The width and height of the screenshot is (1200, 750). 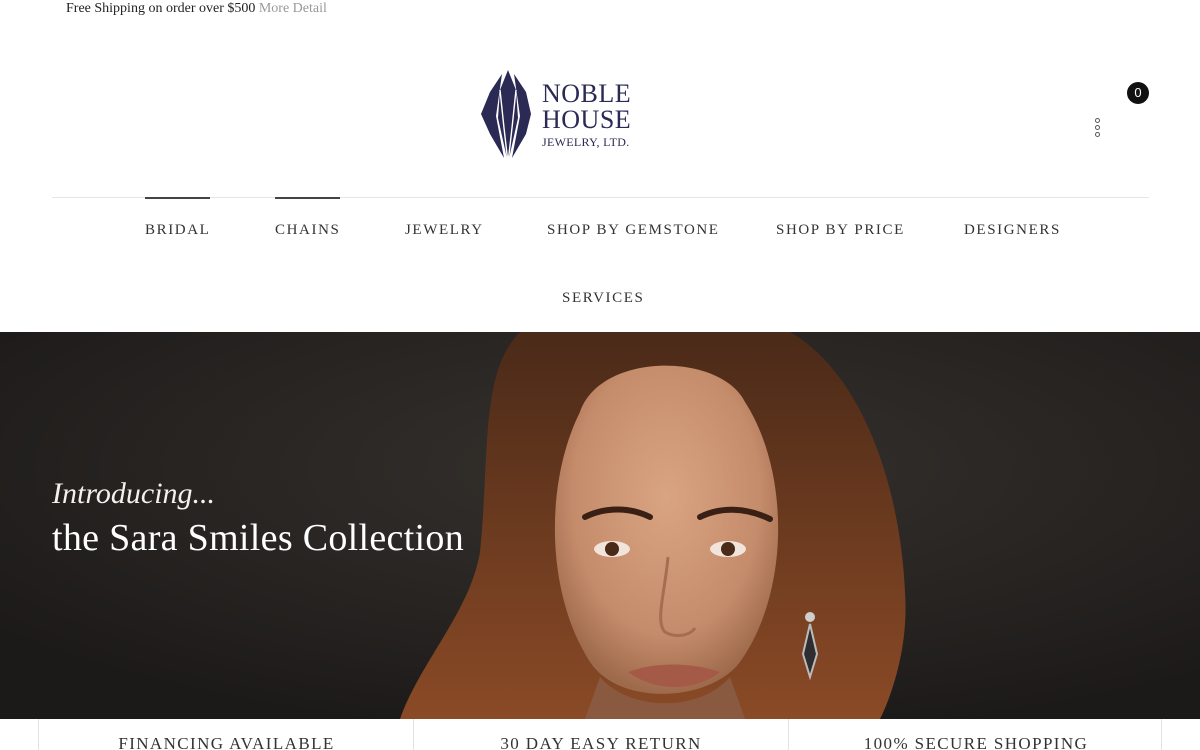 I want to click on nav-item-jewelry: JEWELRY, so click(x=444, y=230).